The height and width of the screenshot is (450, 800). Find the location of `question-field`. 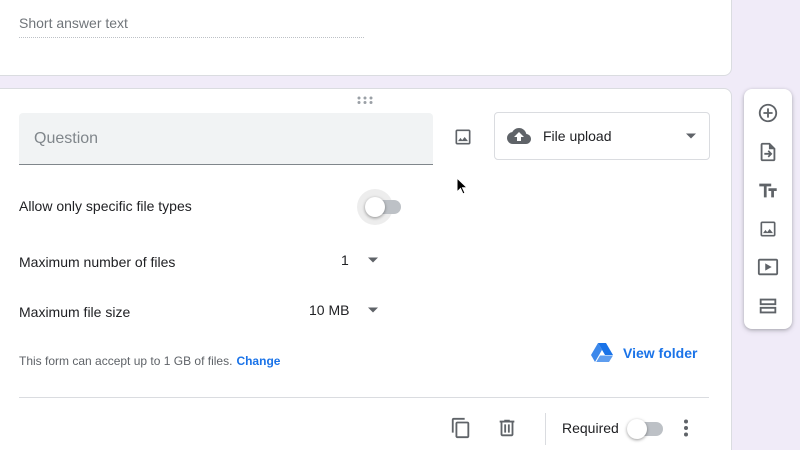

question-field is located at coordinates (226, 139).